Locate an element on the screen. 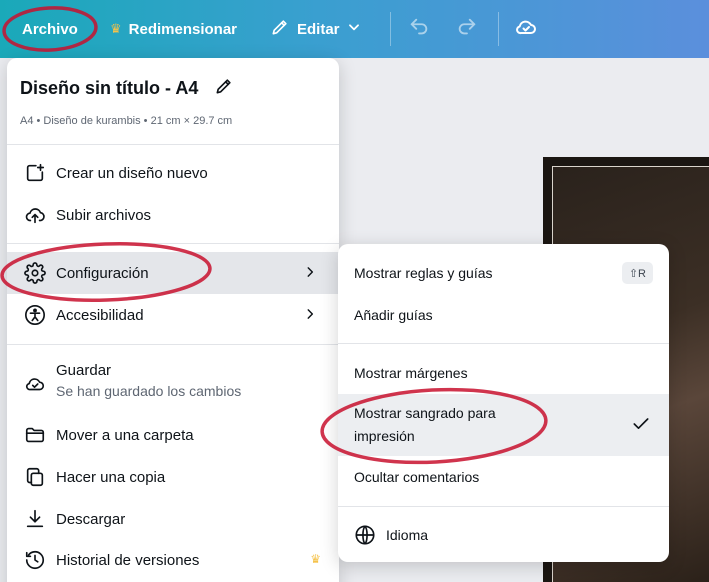 This screenshot has height=582, width=709. download-label: Descargar is located at coordinates (91, 519).